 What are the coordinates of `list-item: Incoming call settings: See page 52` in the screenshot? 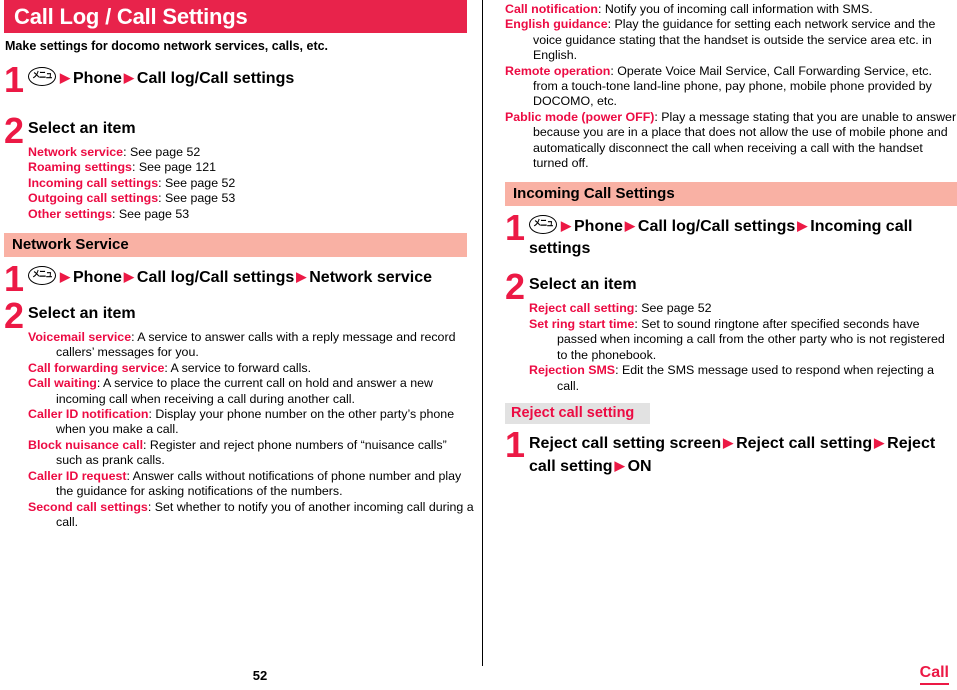 It's located at (252, 183).